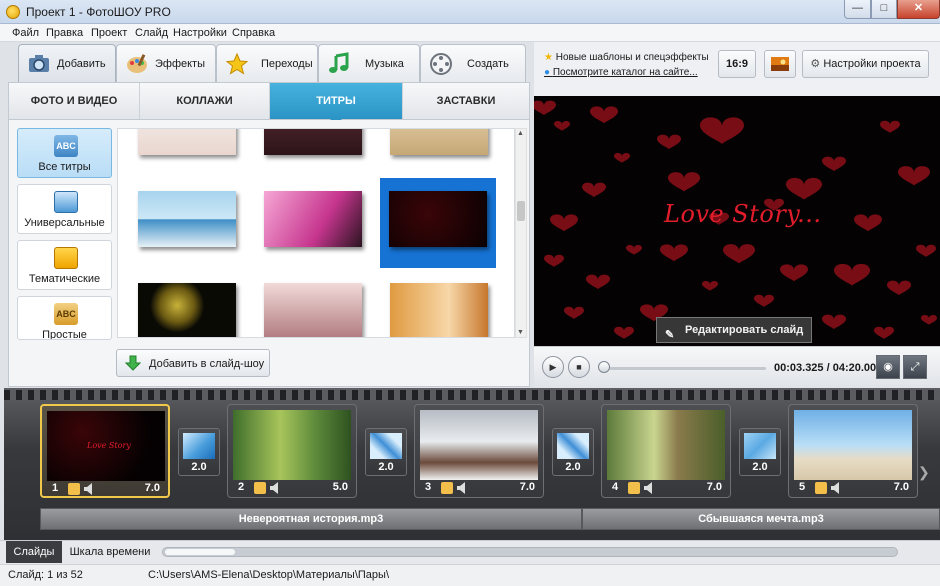  What do you see at coordinates (339, 62) in the screenshot?
I see `music-note-icon` at bounding box center [339, 62].